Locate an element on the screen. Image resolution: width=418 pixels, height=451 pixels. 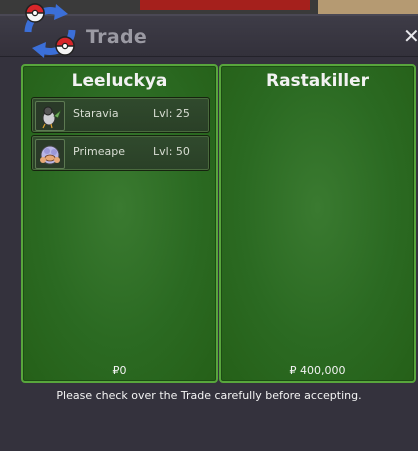
close-icon: ✕ is located at coordinates (410, 36).